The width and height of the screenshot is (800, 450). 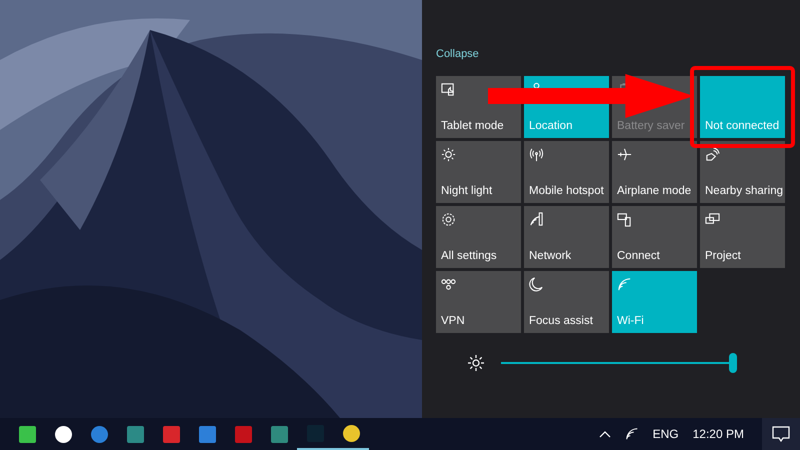 I want to click on tile-label: Connect, so click(x=639, y=256).